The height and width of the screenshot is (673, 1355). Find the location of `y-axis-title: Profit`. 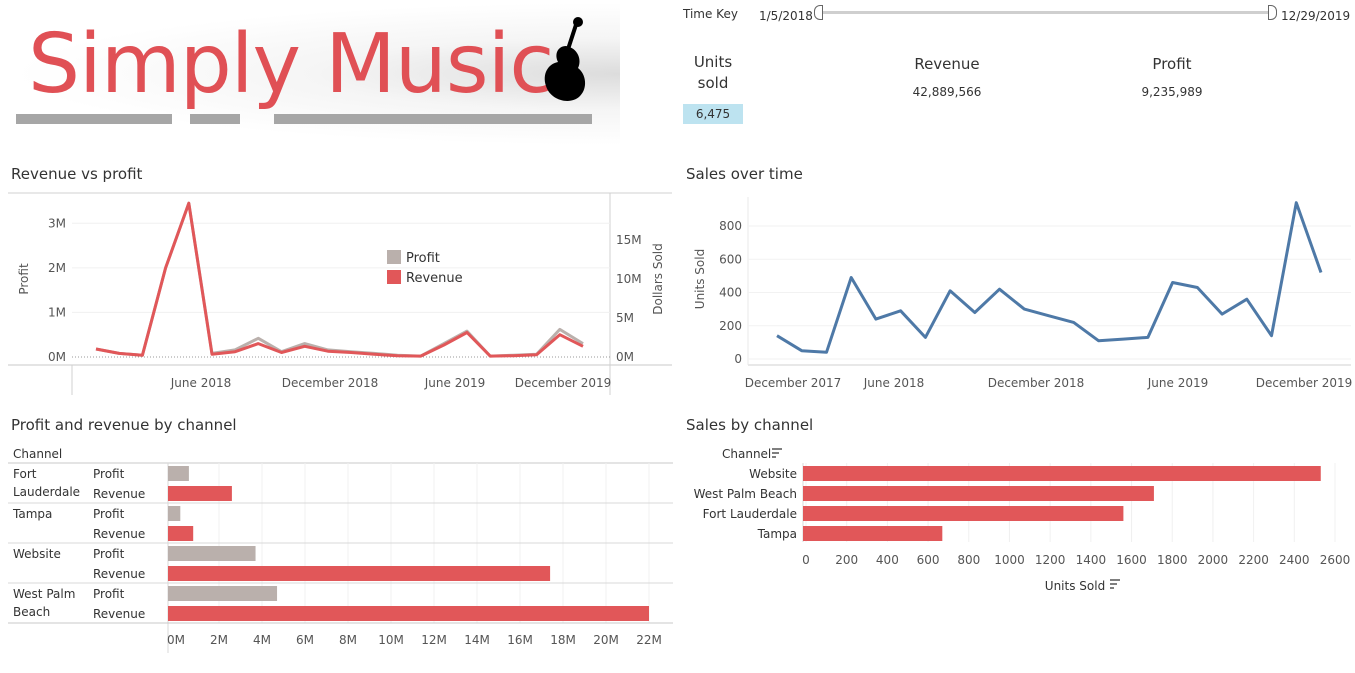

y-axis-title: Profit is located at coordinates (24, 279).